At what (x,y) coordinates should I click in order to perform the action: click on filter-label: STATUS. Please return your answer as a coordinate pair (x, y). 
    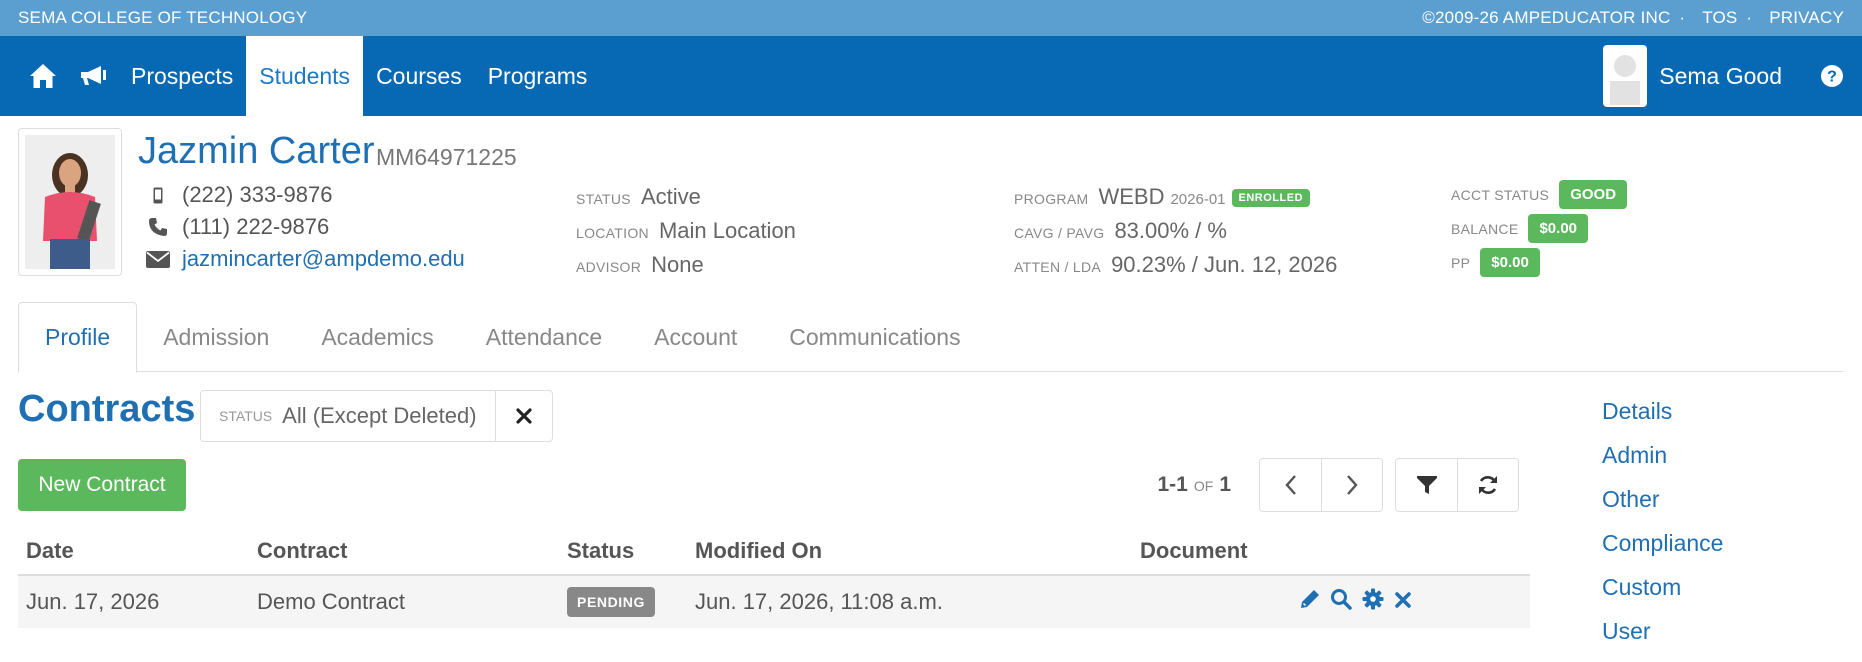
    Looking at the image, I should click on (246, 416).